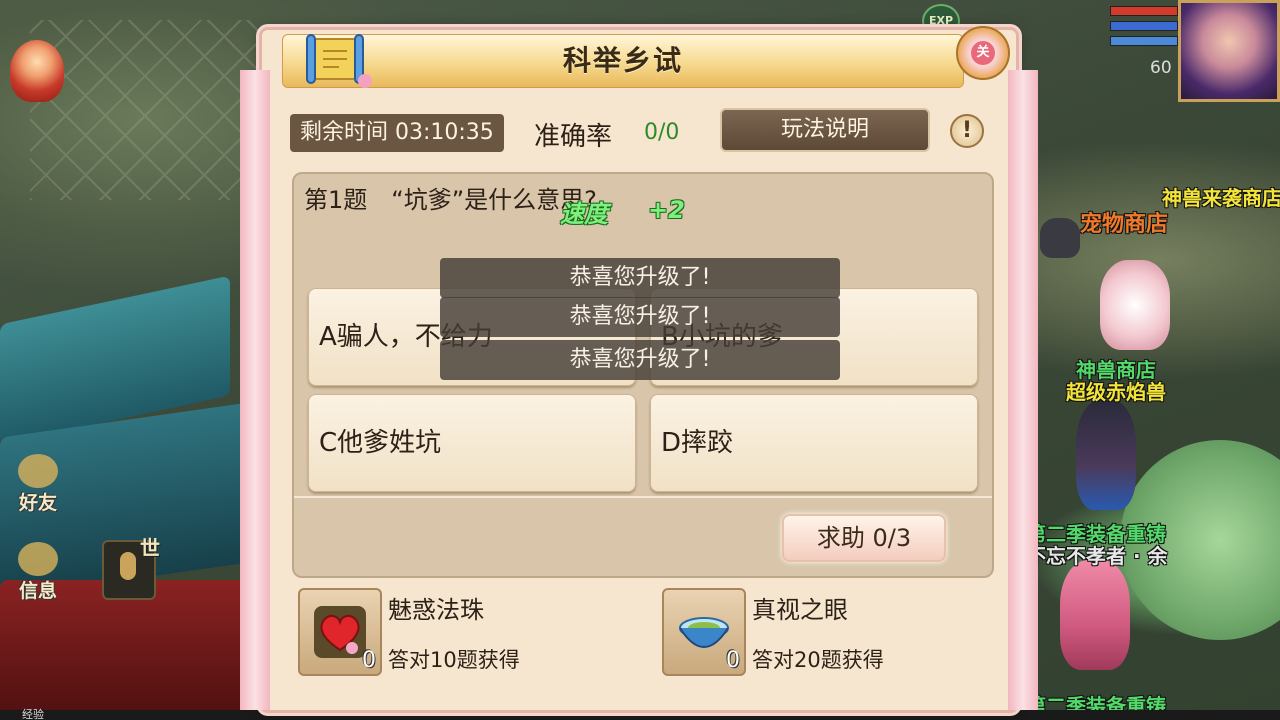 This screenshot has height=720, width=1280. I want to click on question-number: 第1题, so click(336, 200).